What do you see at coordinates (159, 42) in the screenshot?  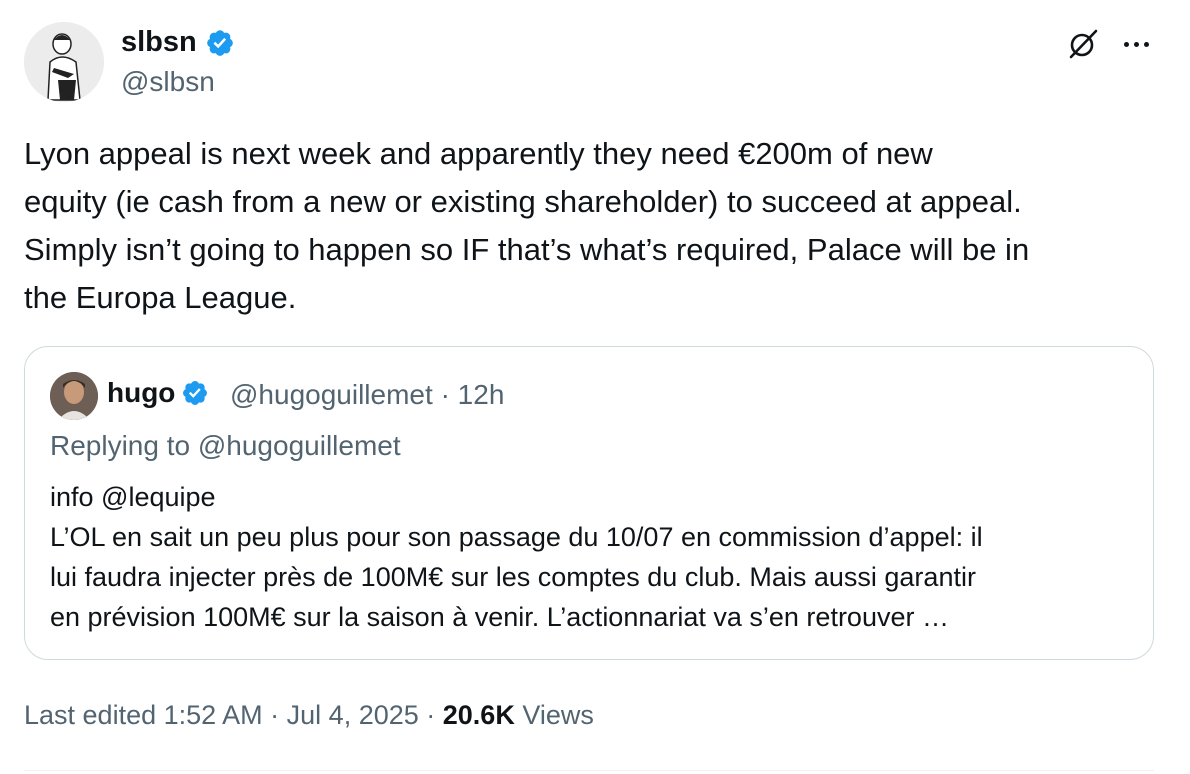 I see `author-name-text: slbsn` at bounding box center [159, 42].